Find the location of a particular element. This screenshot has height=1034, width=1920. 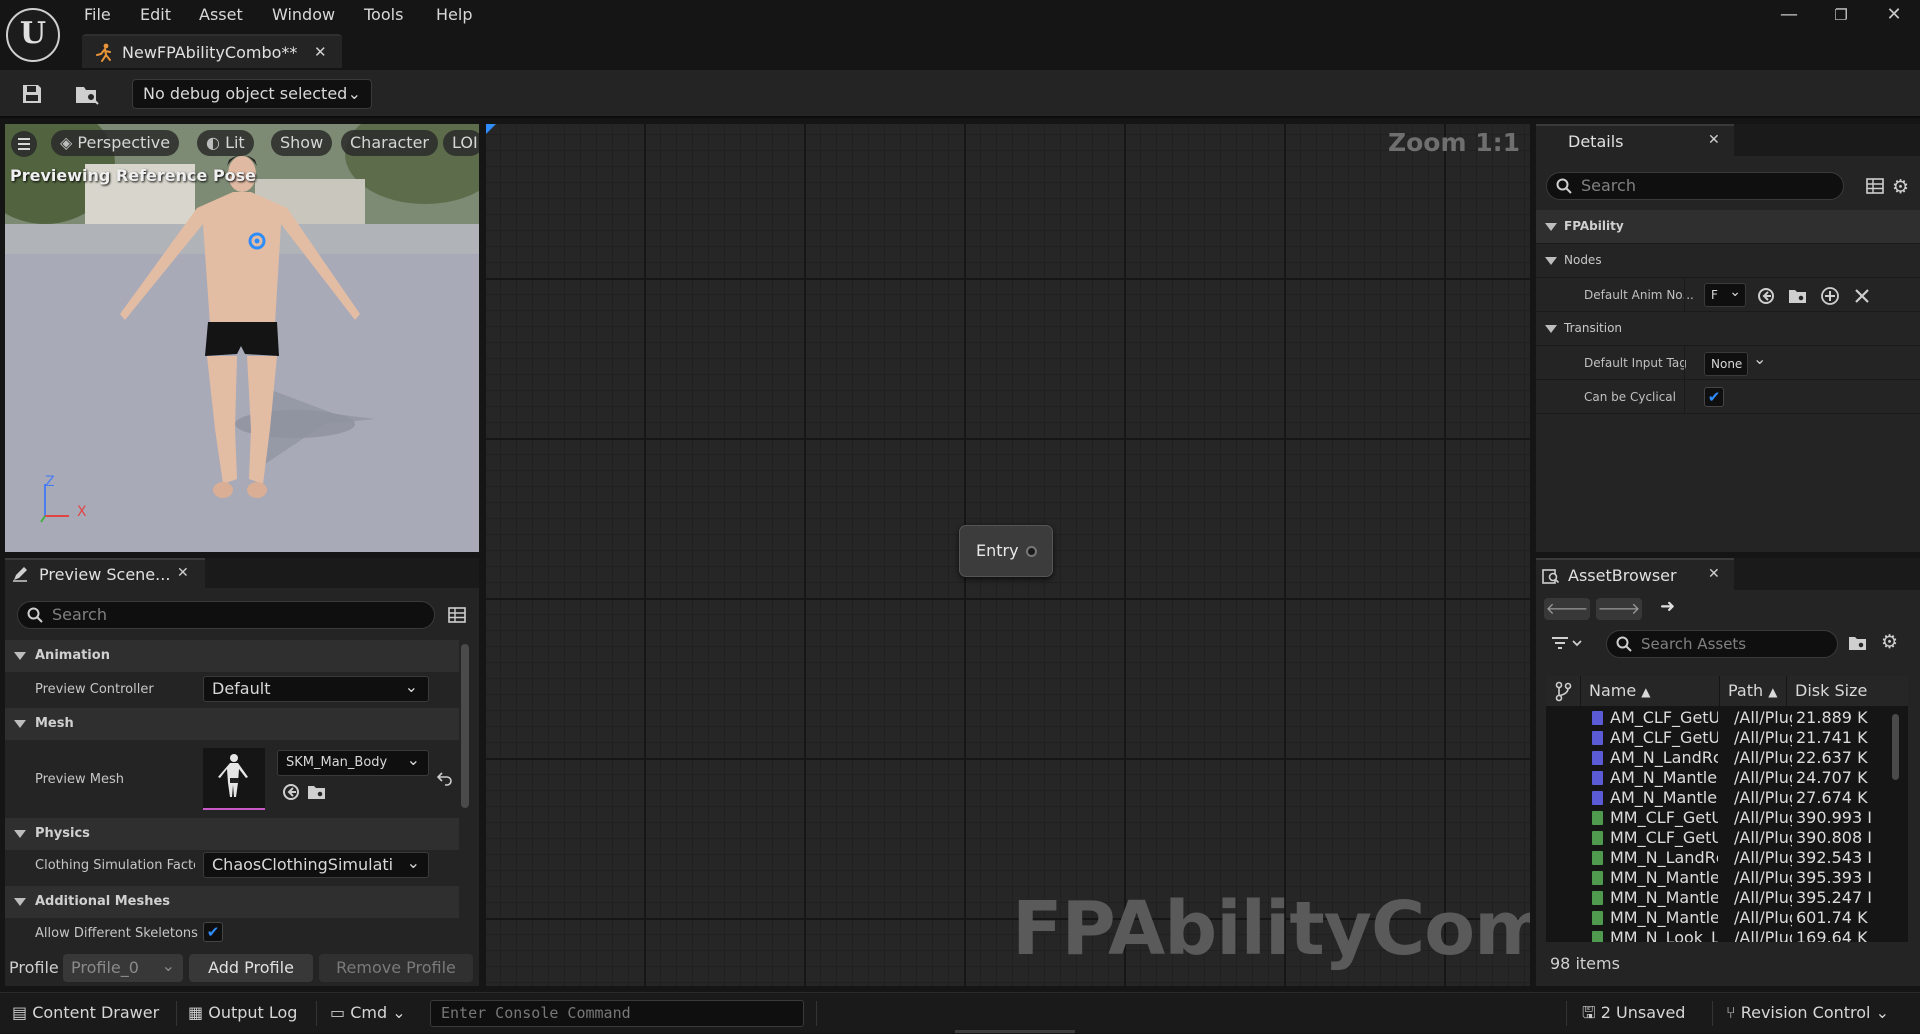

clear-x-icon is located at coordinates (1862, 296).